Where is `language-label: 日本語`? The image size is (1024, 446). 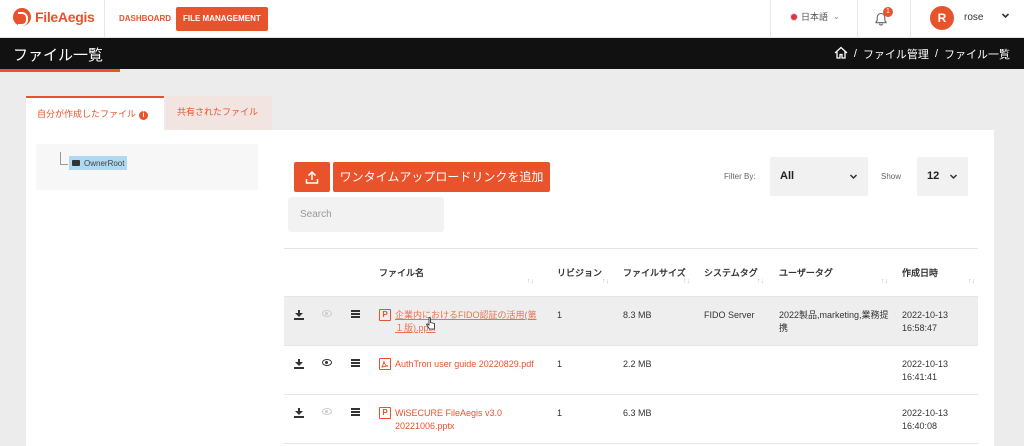
language-label: 日本語 is located at coordinates (815, 17).